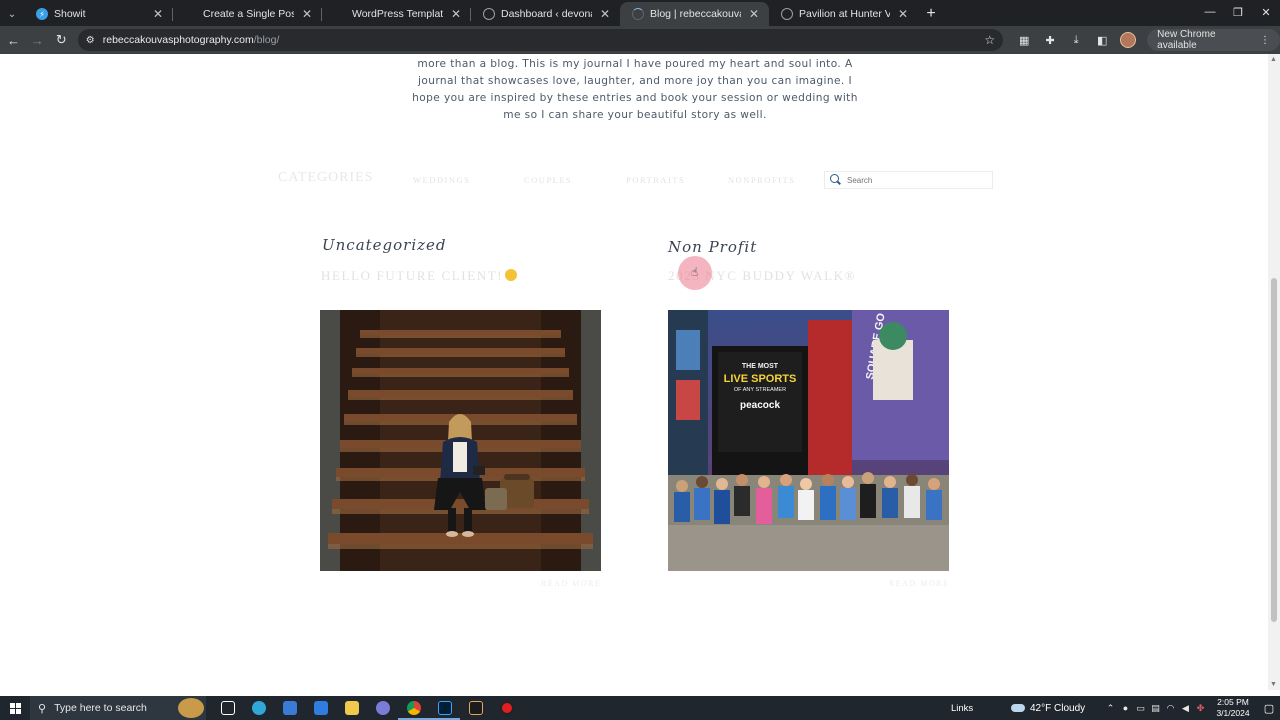 This screenshot has height=720, width=1280. Describe the element at coordinates (1233, 713) in the screenshot. I see `clock-date: 3/1/2024` at that location.